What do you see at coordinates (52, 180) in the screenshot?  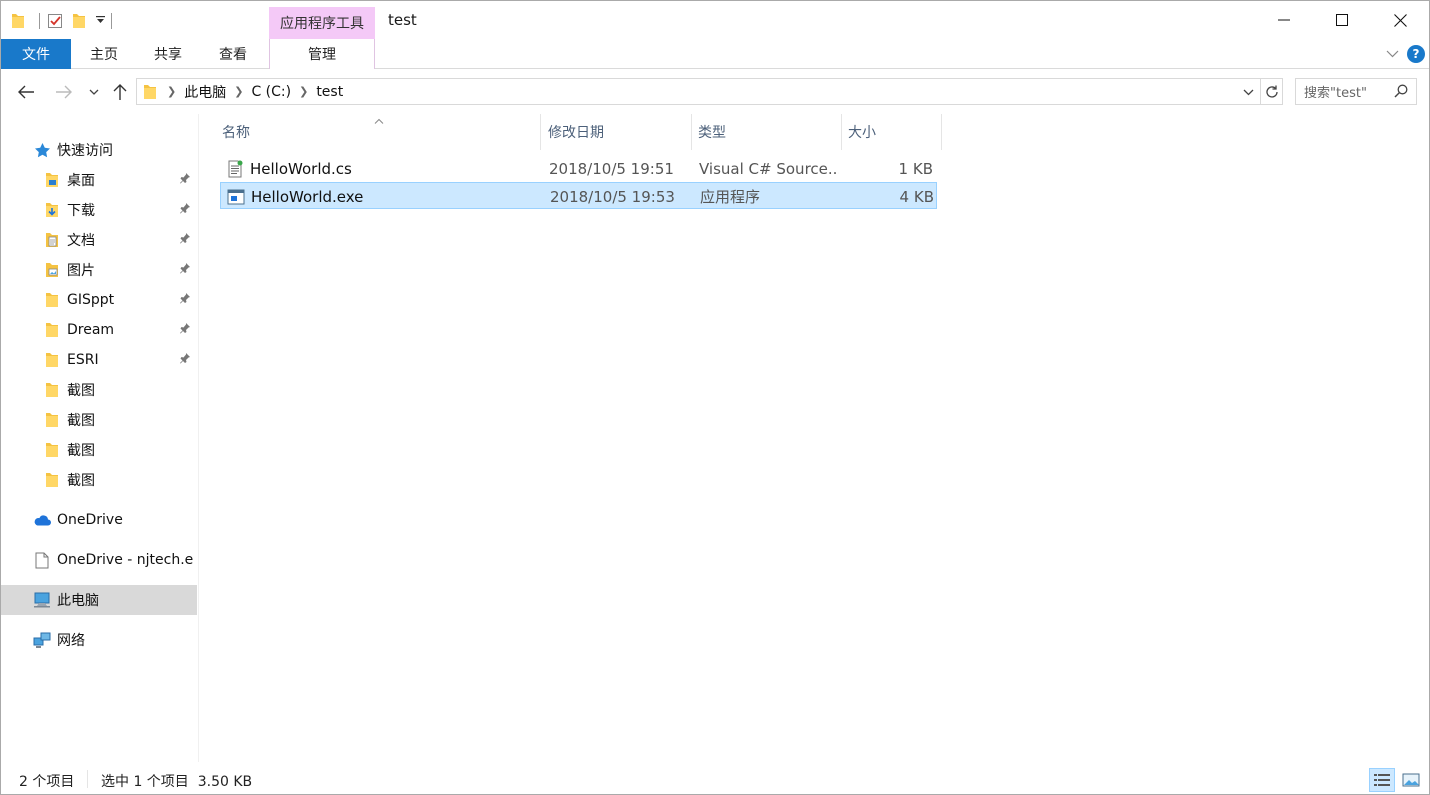 I see `desktop-folder-icon` at bounding box center [52, 180].